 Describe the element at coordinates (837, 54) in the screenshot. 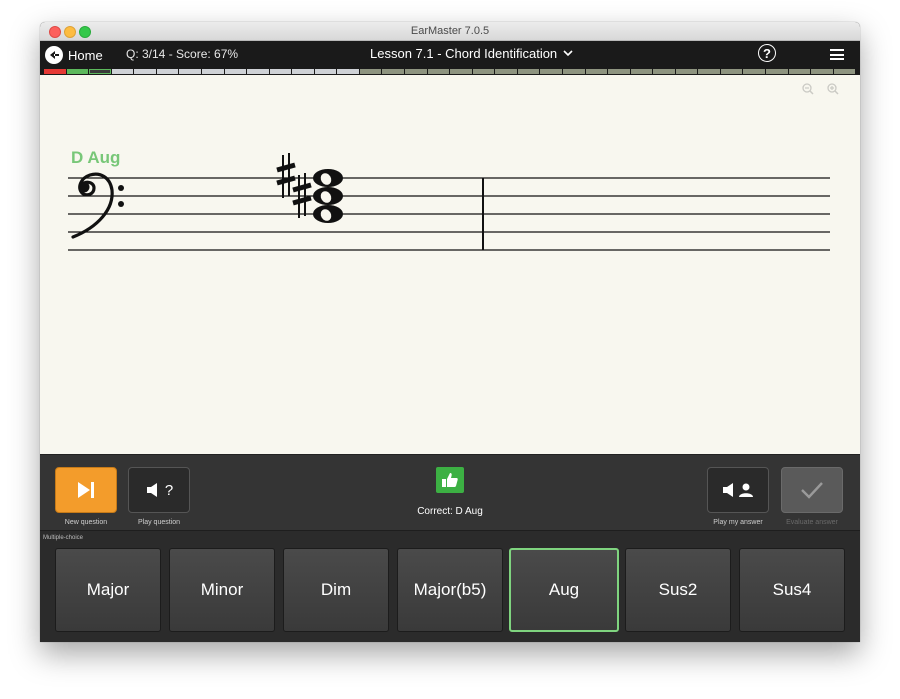

I see `hamburger-menu-icon` at that location.